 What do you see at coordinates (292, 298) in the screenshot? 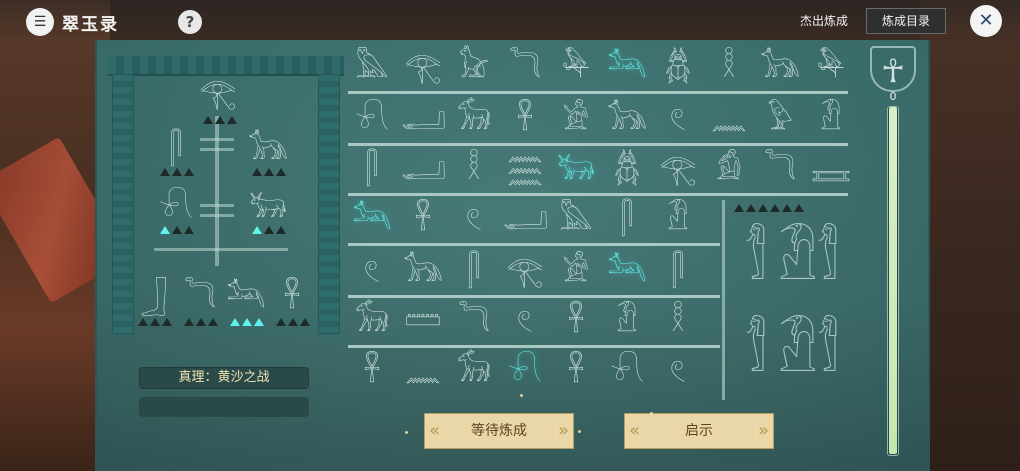
I see `tree-leaf-mummy: 𓋹` at bounding box center [292, 298].